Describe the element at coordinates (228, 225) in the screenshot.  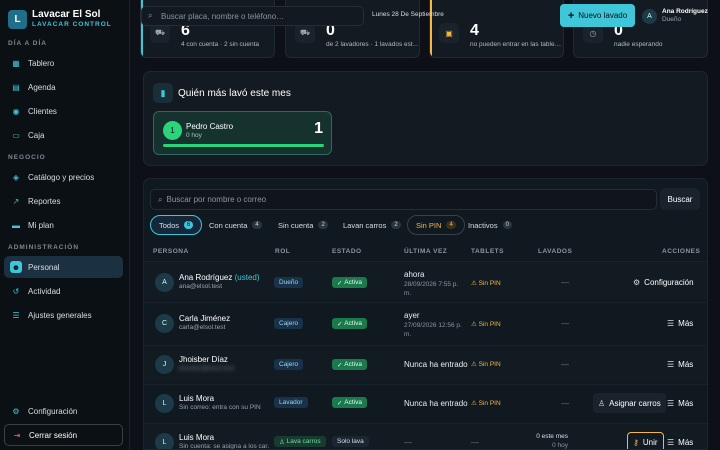
I see `filter-label: Con cuenta` at that location.